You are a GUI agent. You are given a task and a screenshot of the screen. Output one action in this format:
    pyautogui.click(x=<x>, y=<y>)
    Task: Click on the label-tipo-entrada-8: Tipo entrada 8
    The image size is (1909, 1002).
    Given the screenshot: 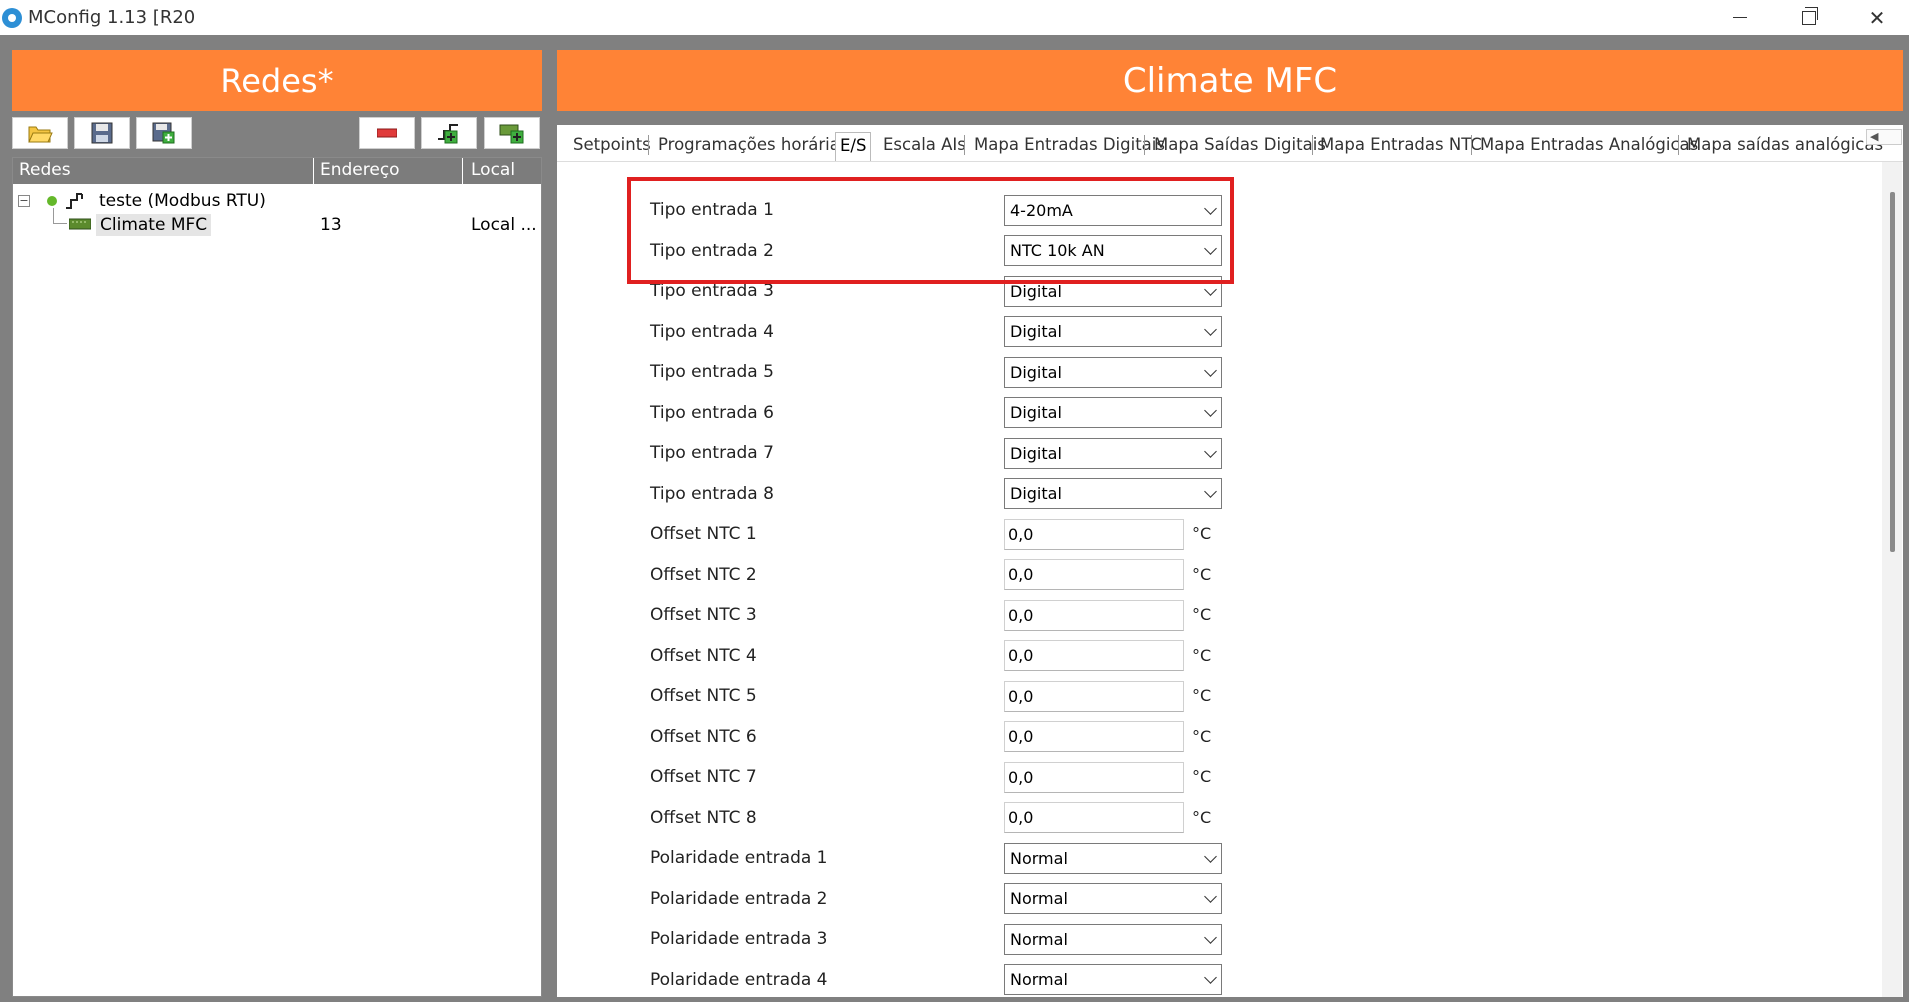 What is the action you would take?
    pyautogui.click(x=712, y=494)
    